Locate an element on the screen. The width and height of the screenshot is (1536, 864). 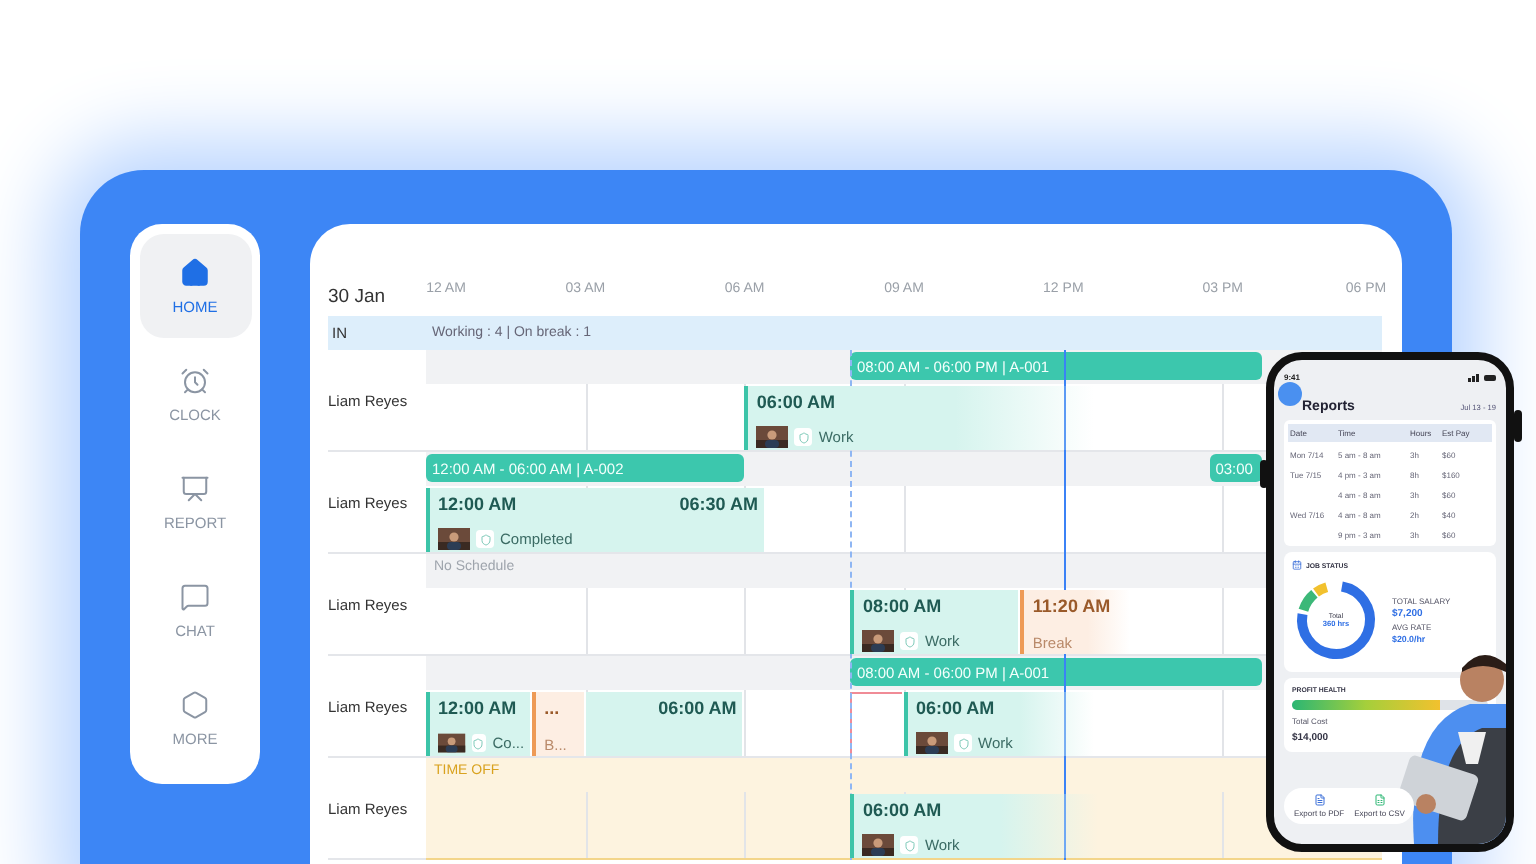
start-time: 08:00 AM is located at coordinates (902, 606).